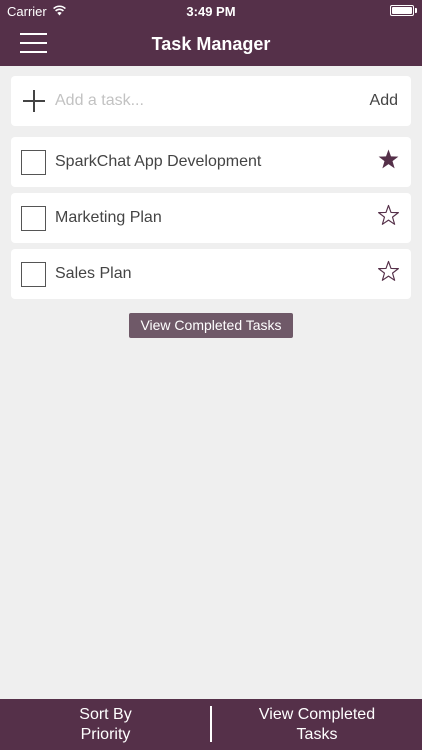 This screenshot has width=422, height=750. I want to click on add-task-button: Add, so click(384, 101).